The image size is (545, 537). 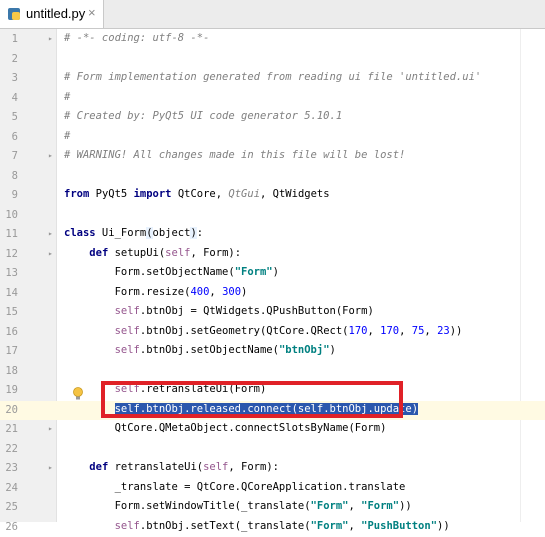 I want to click on line-number: 7, so click(x=9, y=156).